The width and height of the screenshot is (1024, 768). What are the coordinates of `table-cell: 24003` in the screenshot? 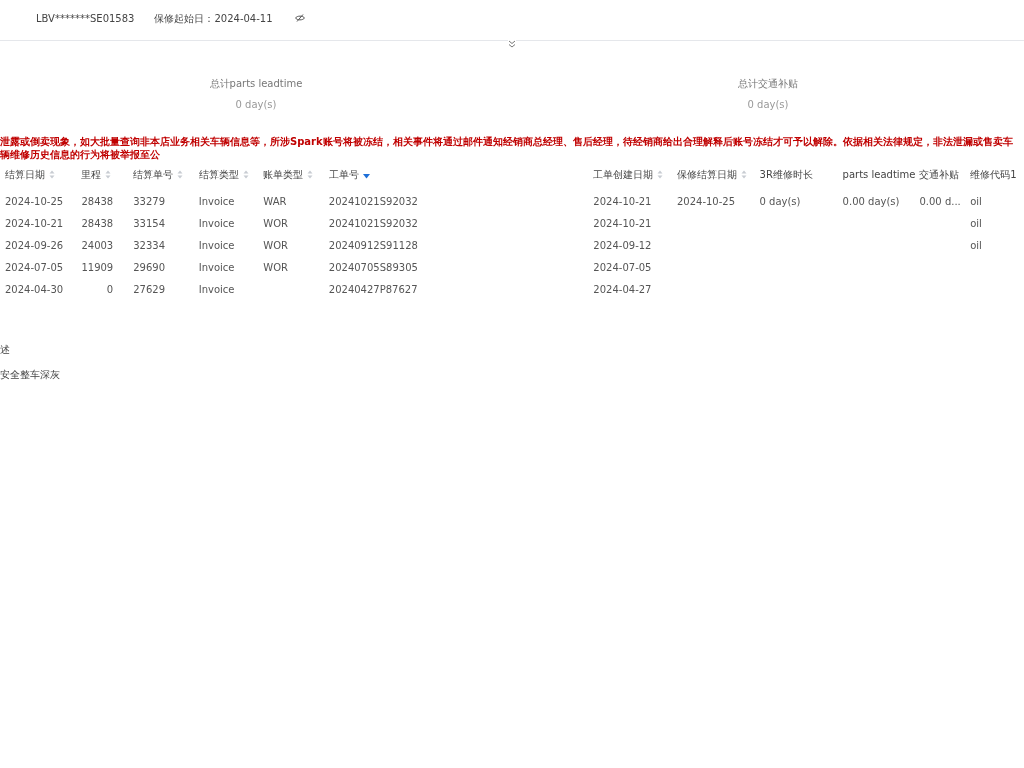 It's located at (97, 245).